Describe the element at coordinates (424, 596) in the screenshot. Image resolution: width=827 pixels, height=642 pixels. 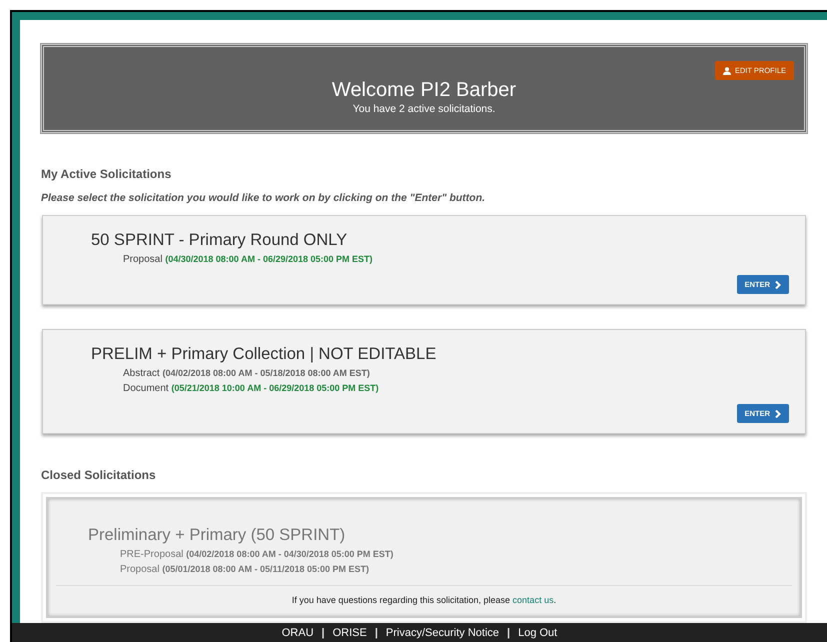
I see `help-text: If you have questions regarding this solicitation, please contact us.` at that location.